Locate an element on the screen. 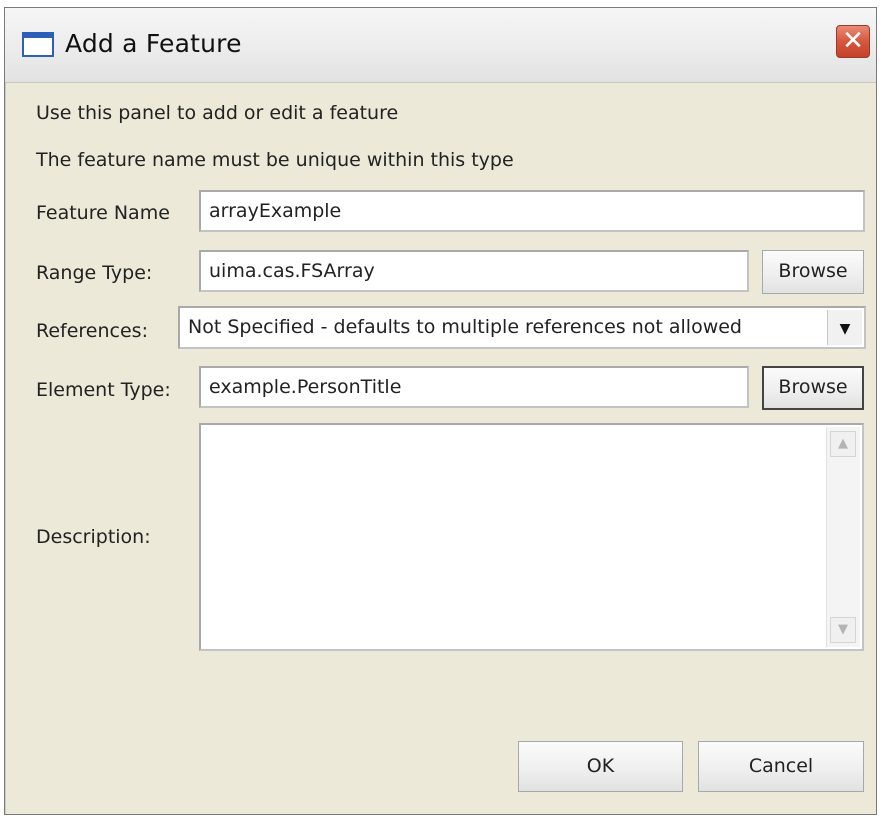 The height and width of the screenshot is (821, 883). scroll-down-icon: ▼ is located at coordinates (843, 630).